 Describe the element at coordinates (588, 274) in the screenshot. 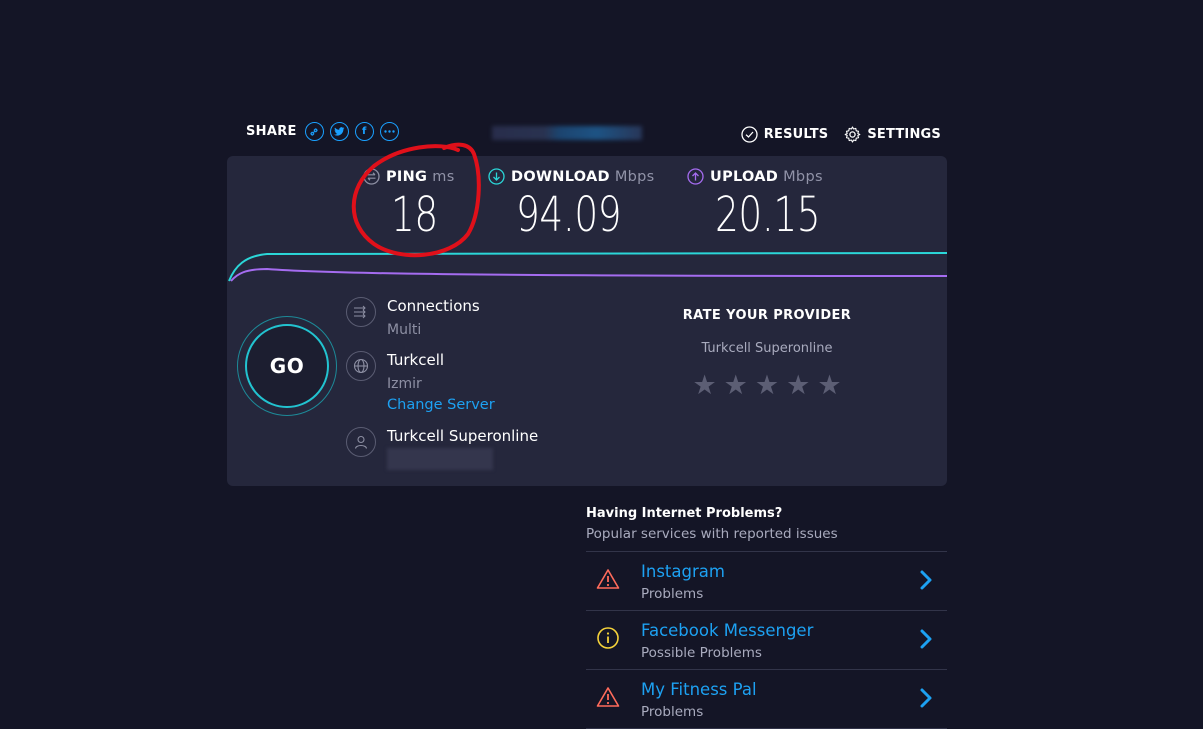

I see `upload-graph-line` at that location.